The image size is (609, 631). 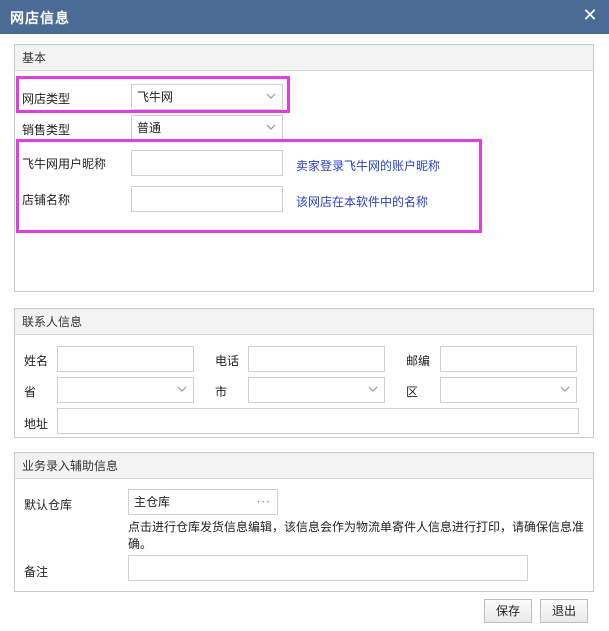 I want to click on address-label: 地址, so click(x=36, y=424).